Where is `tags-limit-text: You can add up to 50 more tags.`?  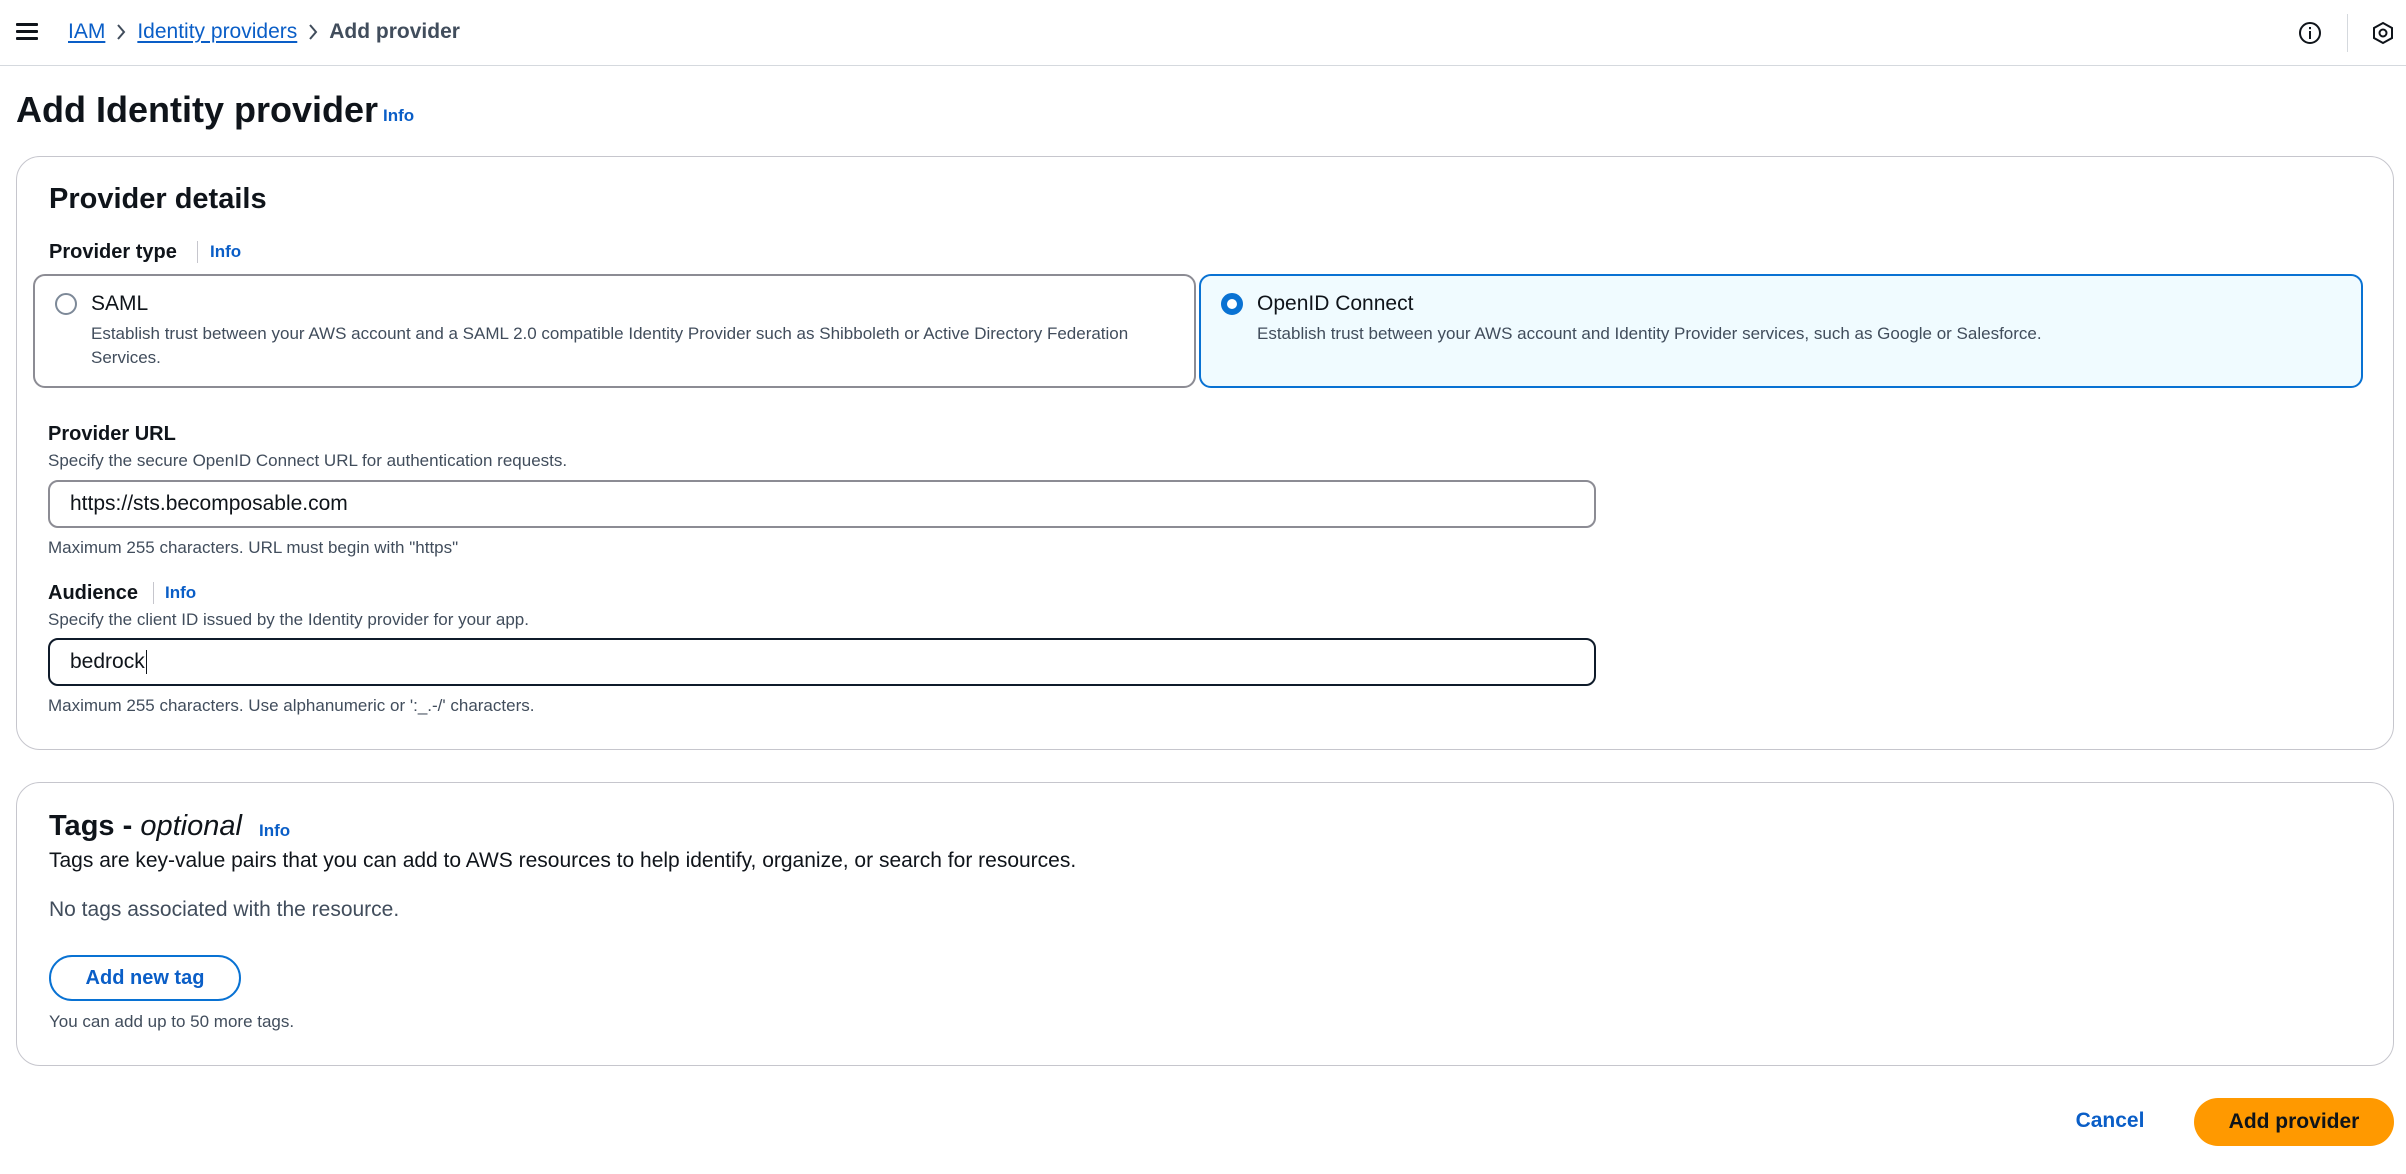
tags-limit-text: You can add up to 50 more tags. is located at coordinates (172, 1021).